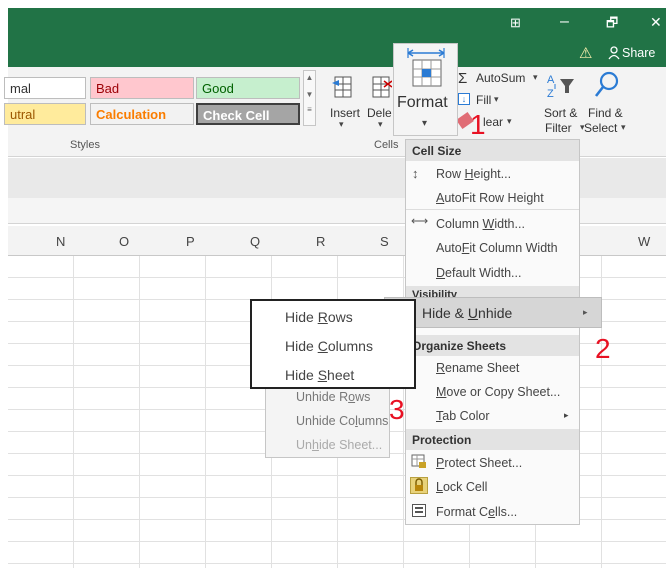 The height and width of the screenshot is (578, 666). Describe the element at coordinates (380, 124) in the screenshot. I see `delete-caret-icon: ▾` at that location.